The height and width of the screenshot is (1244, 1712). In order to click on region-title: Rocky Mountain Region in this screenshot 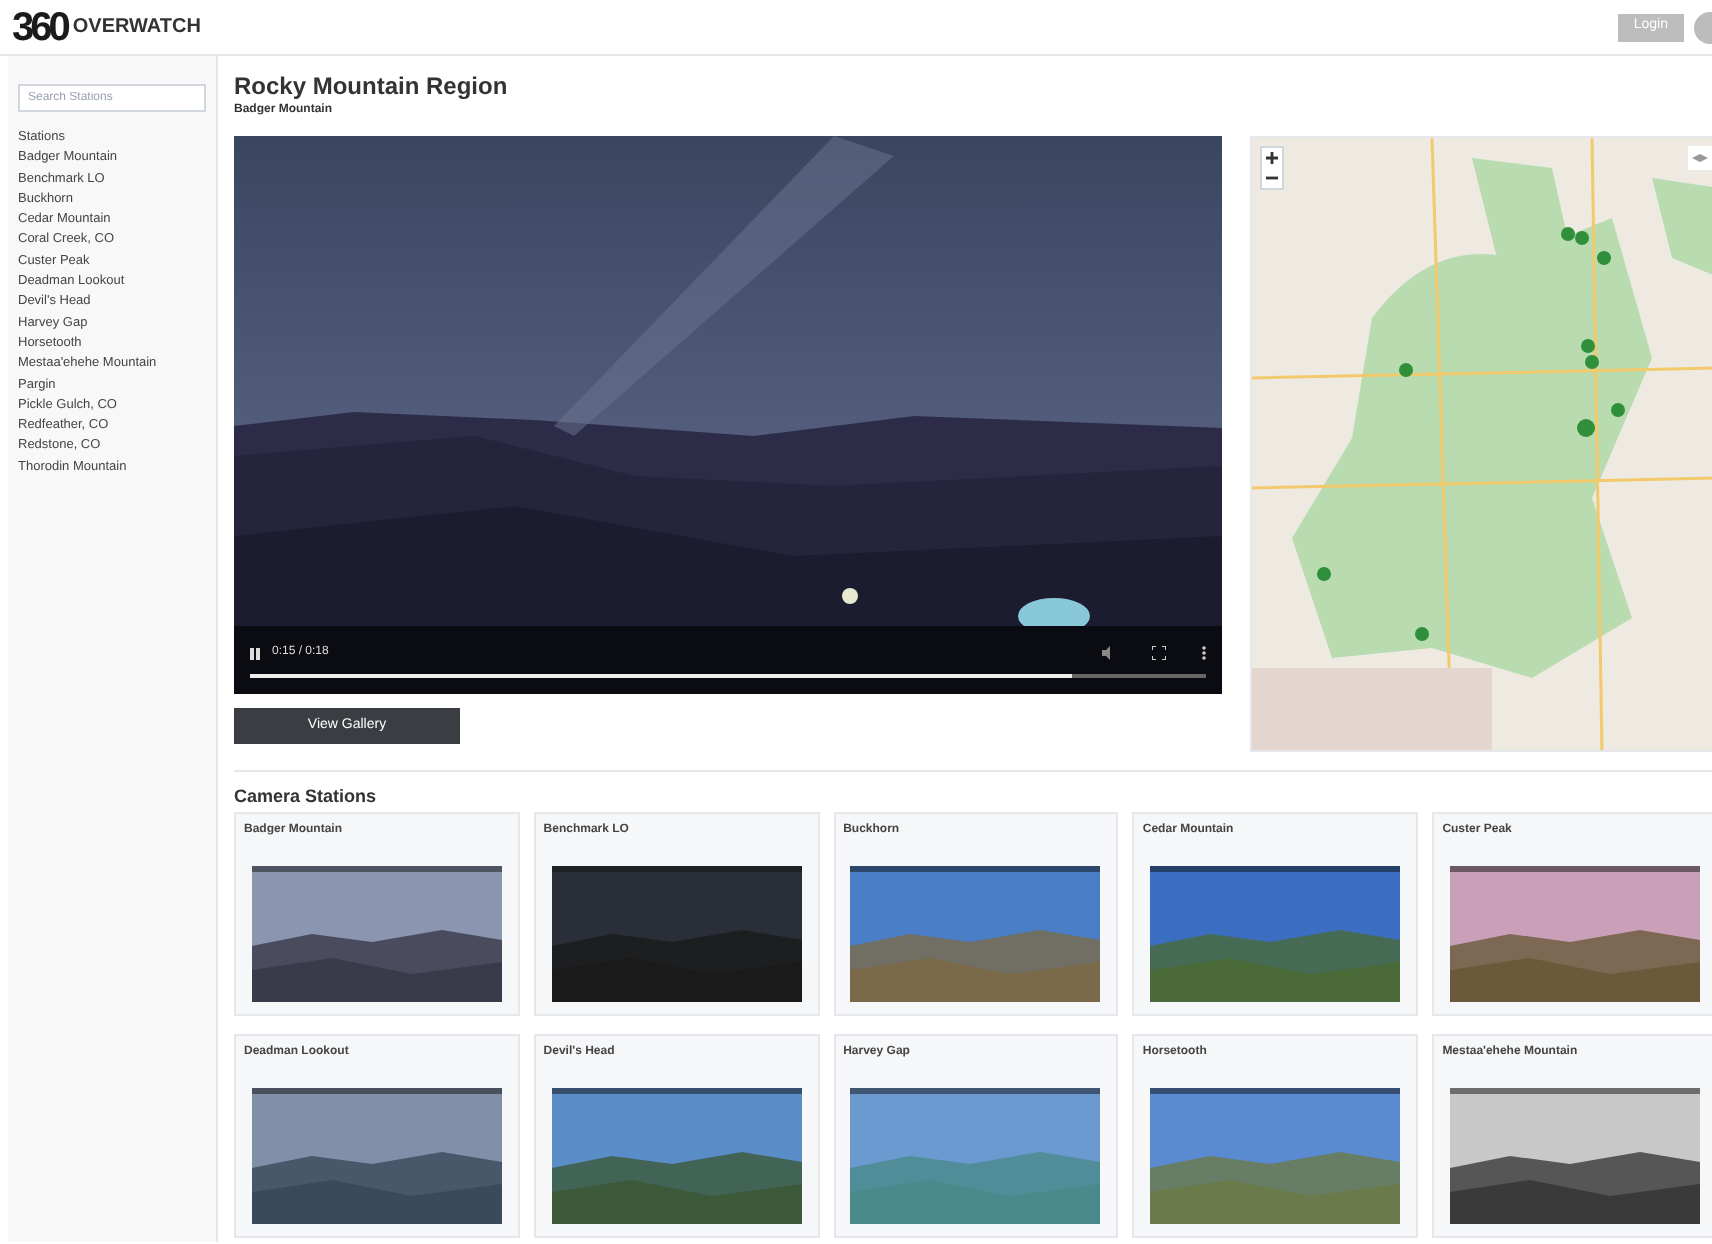, I will do `click(372, 86)`.